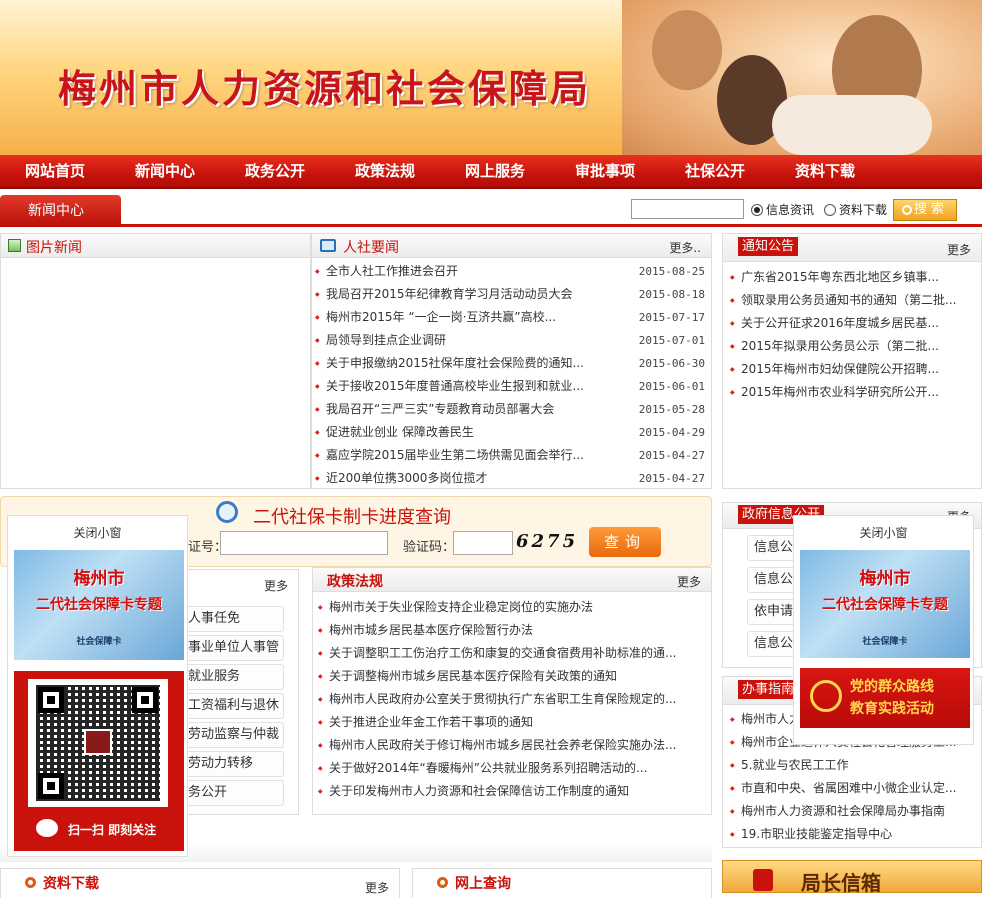 The width and height of the screenshot is (982, 898). What do you see at coordinates (782, 209) in the screenshot?
I see `radio-info: 信息资讯` at bounding box center [782, 209].